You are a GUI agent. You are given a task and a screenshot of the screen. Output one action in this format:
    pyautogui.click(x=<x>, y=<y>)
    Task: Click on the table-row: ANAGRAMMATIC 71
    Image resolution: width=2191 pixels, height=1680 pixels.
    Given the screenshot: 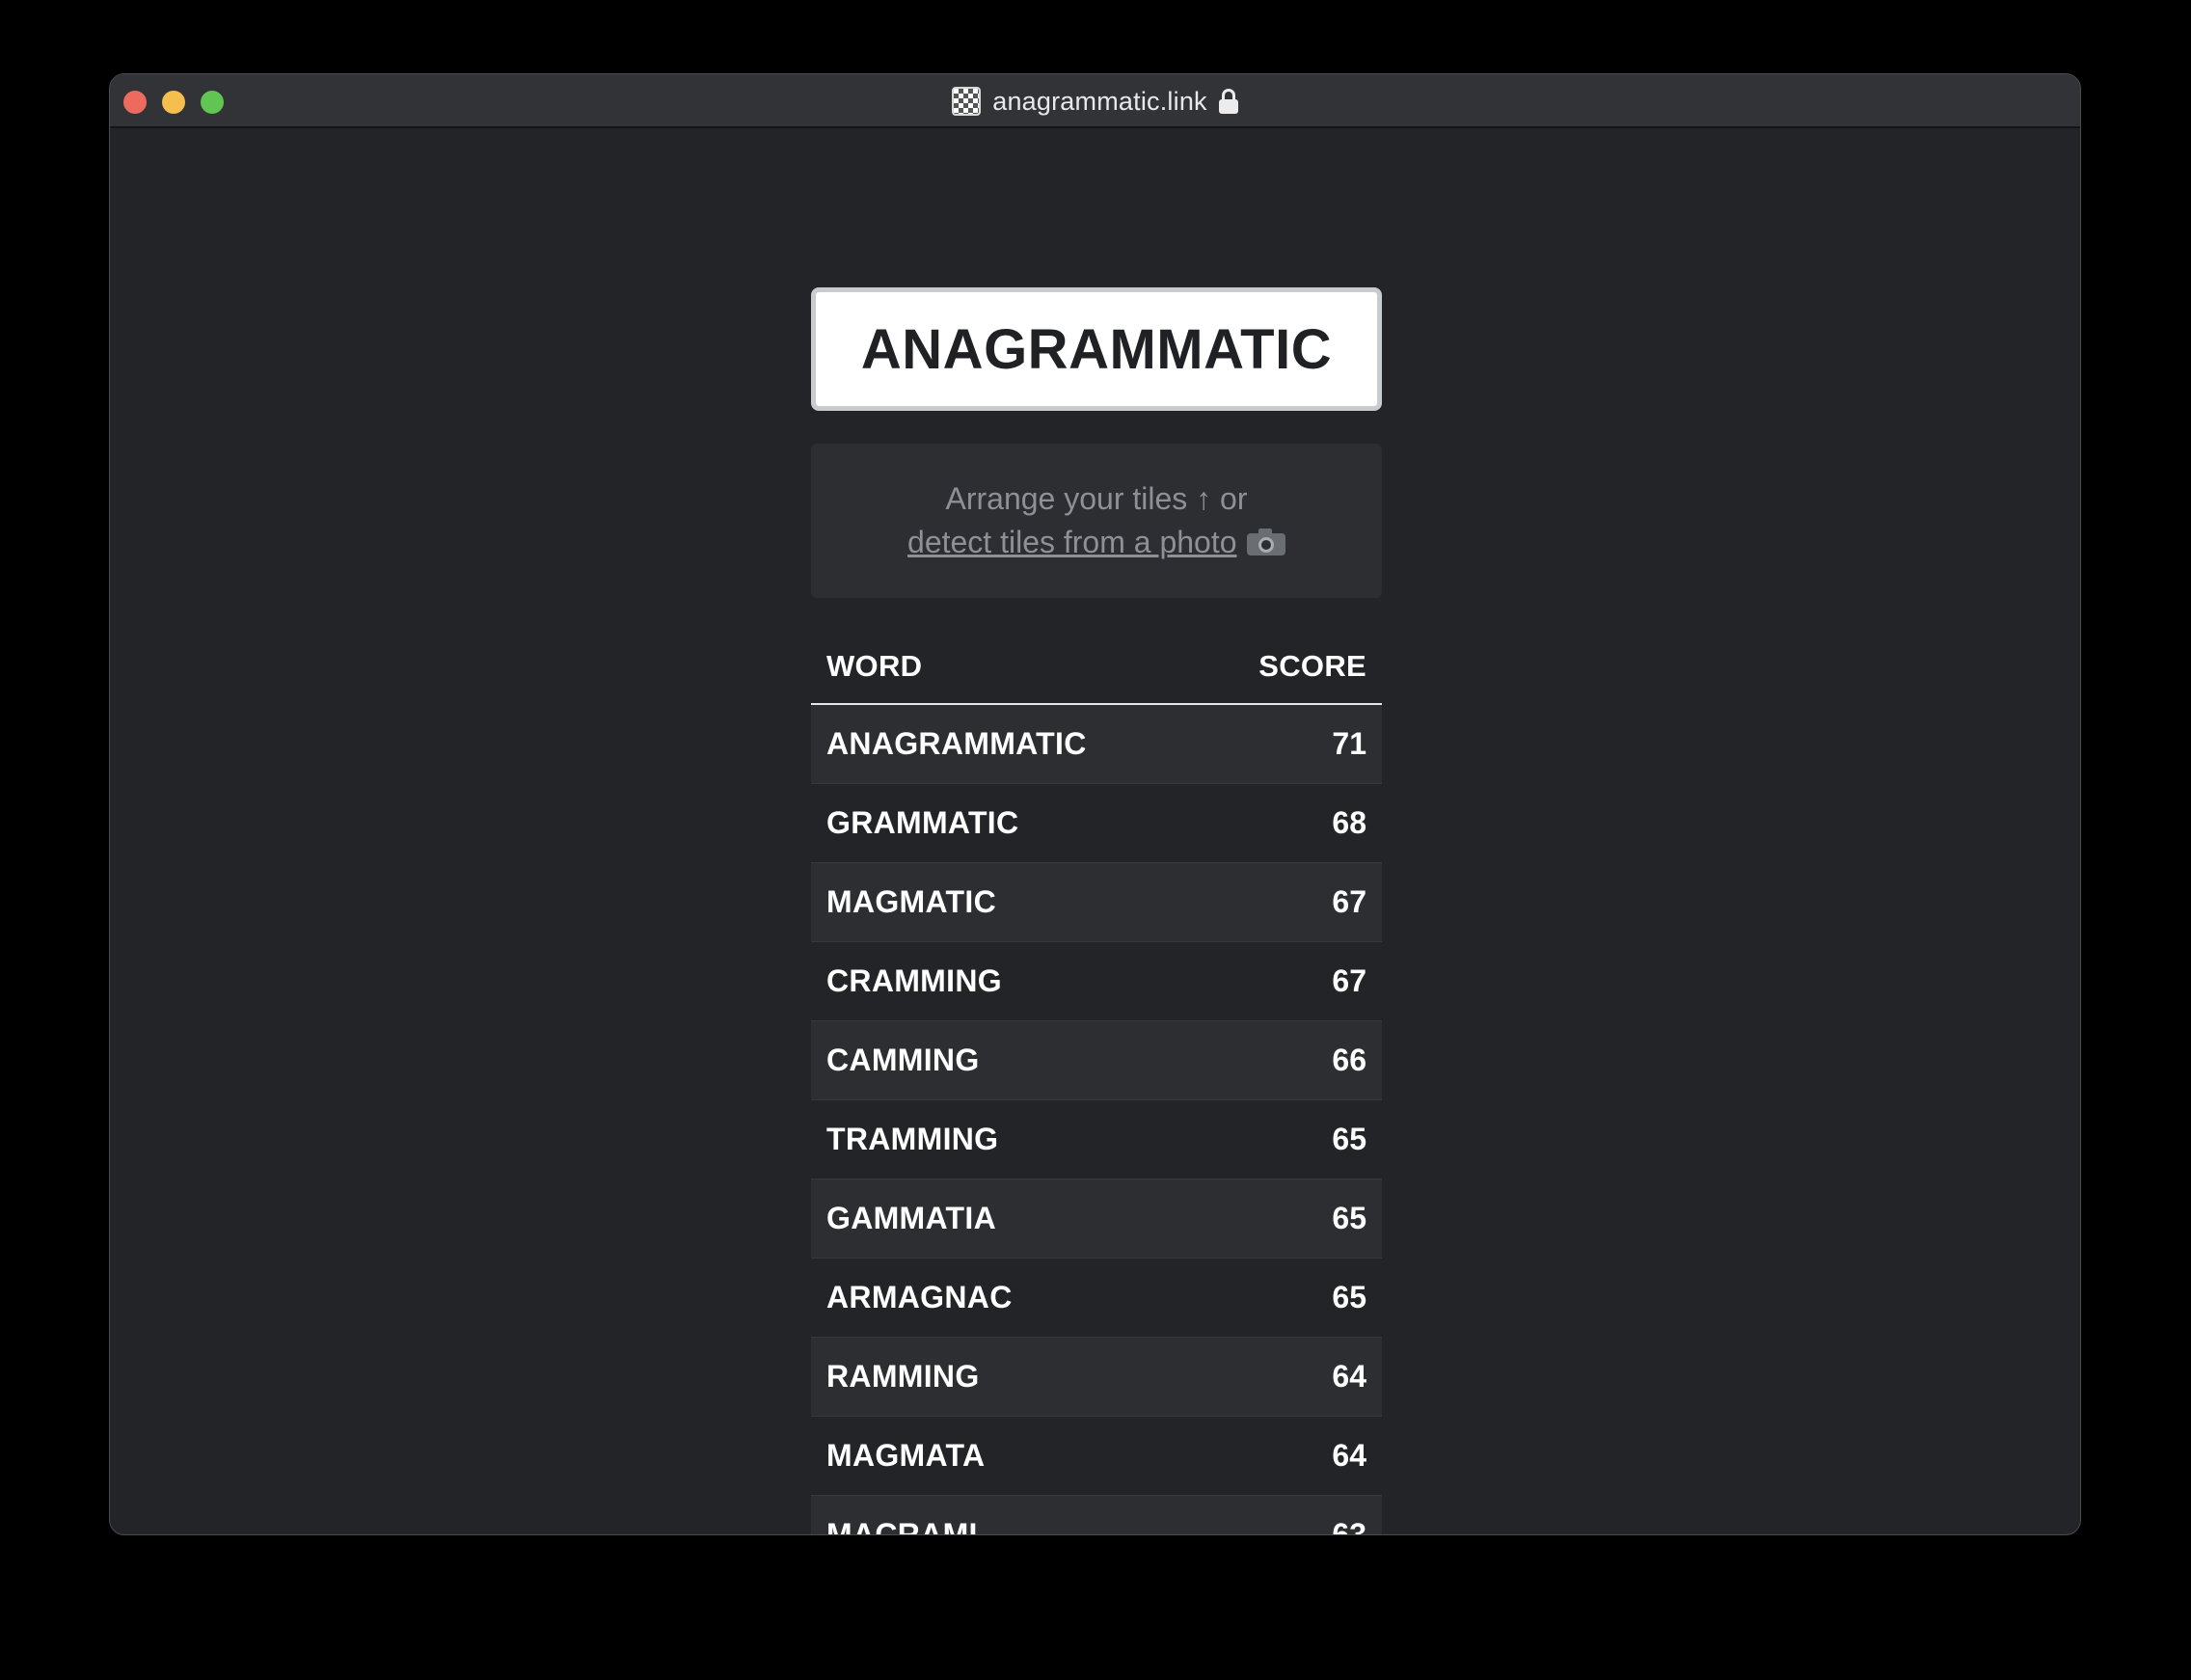 What is the action you would take?
    pyautogui.click(x=1096, y=744)
    